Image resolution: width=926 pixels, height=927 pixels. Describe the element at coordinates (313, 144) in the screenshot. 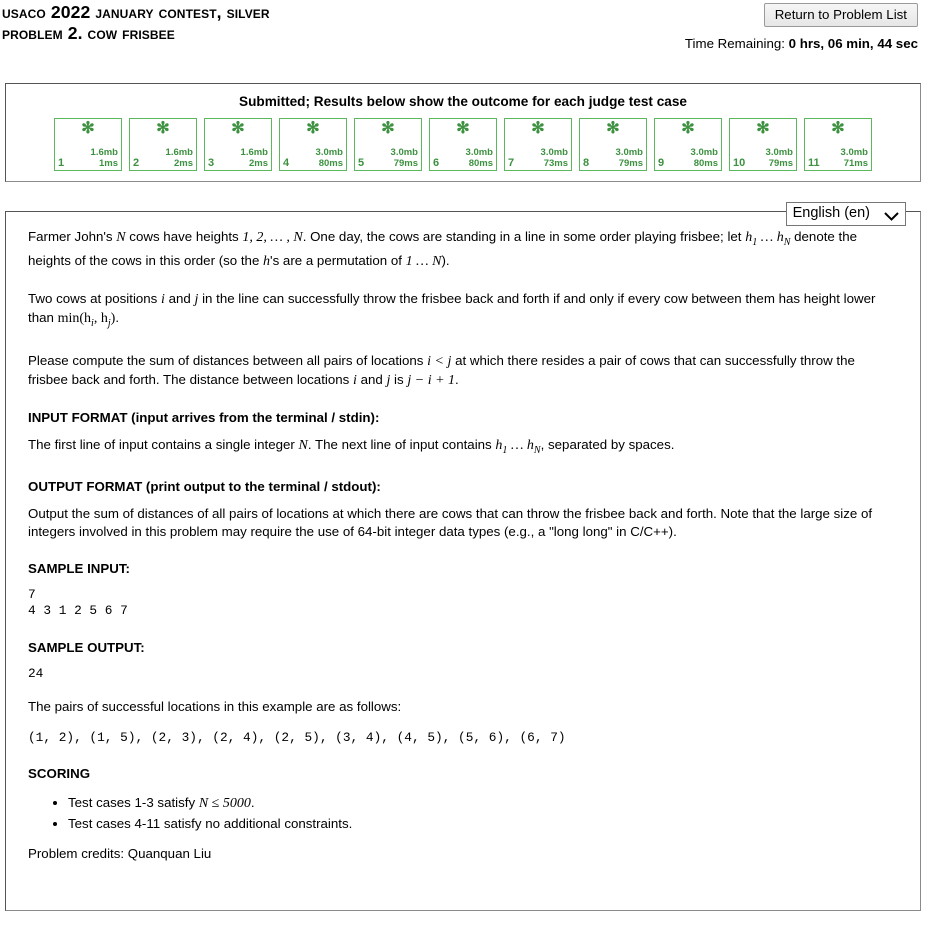

I see `test-case-result: ✻ 4 3.0mb 80ms` at that location.